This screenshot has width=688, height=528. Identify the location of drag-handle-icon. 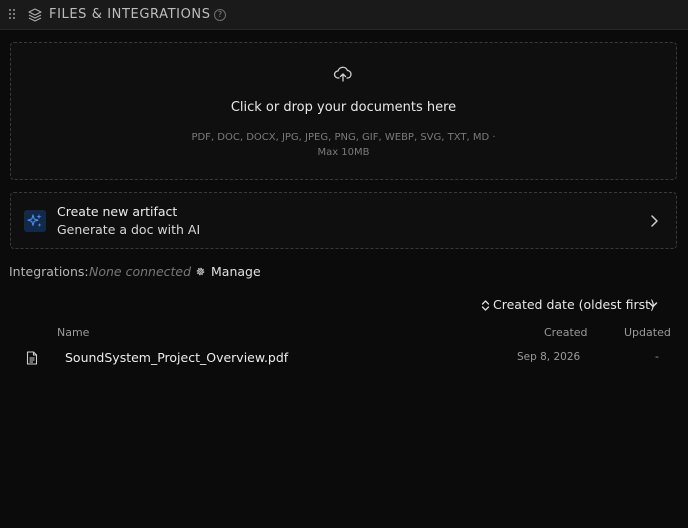
(13, 15).